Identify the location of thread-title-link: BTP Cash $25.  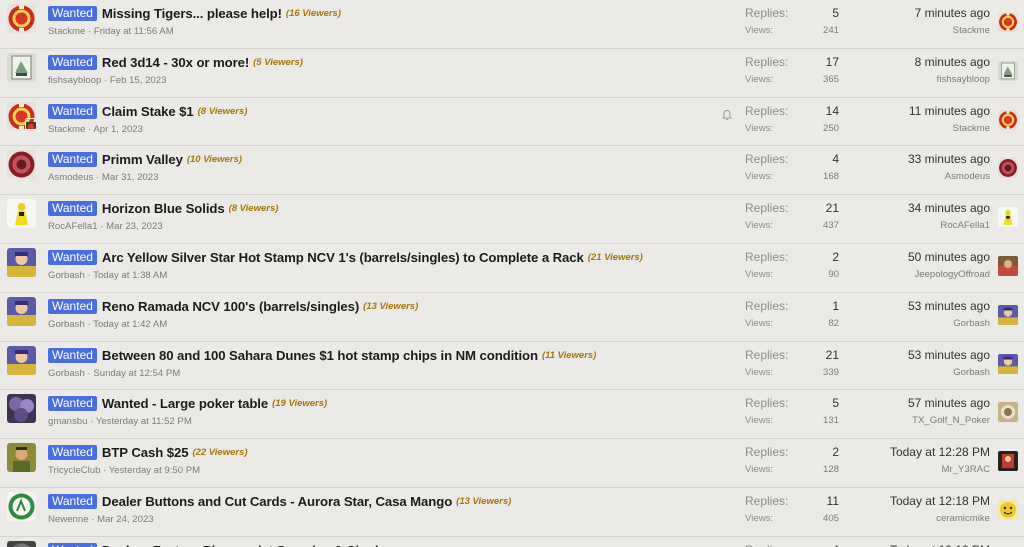
(145, 452).